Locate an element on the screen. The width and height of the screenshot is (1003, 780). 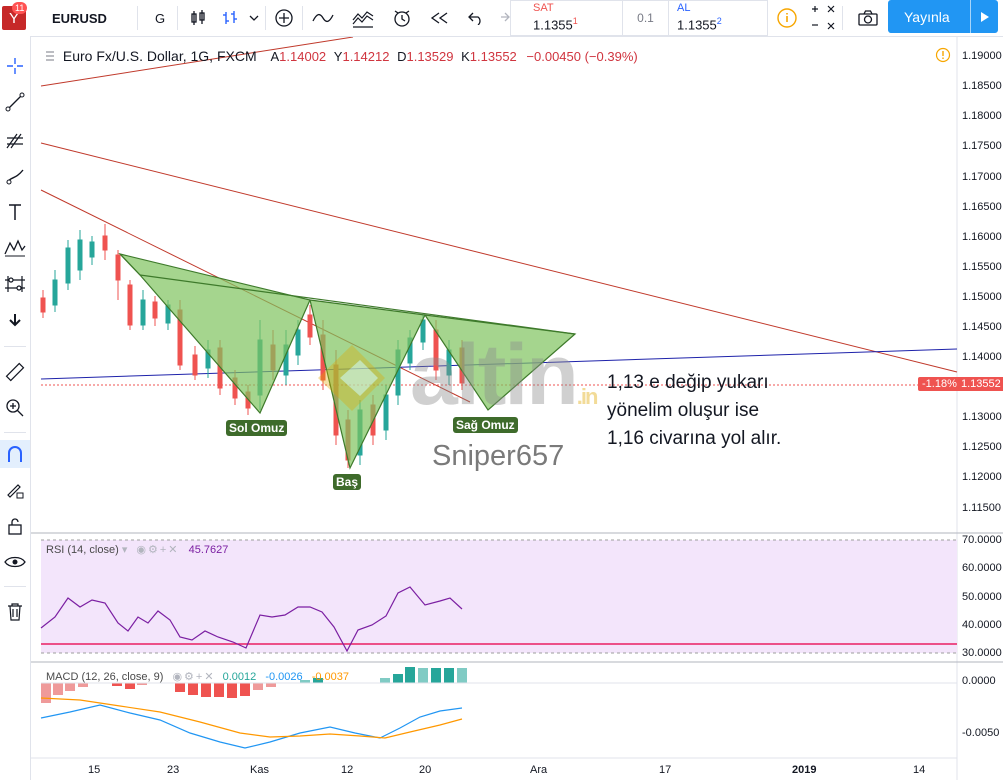
rsi-value: 45.7627 is located at coordinates (208, 550).